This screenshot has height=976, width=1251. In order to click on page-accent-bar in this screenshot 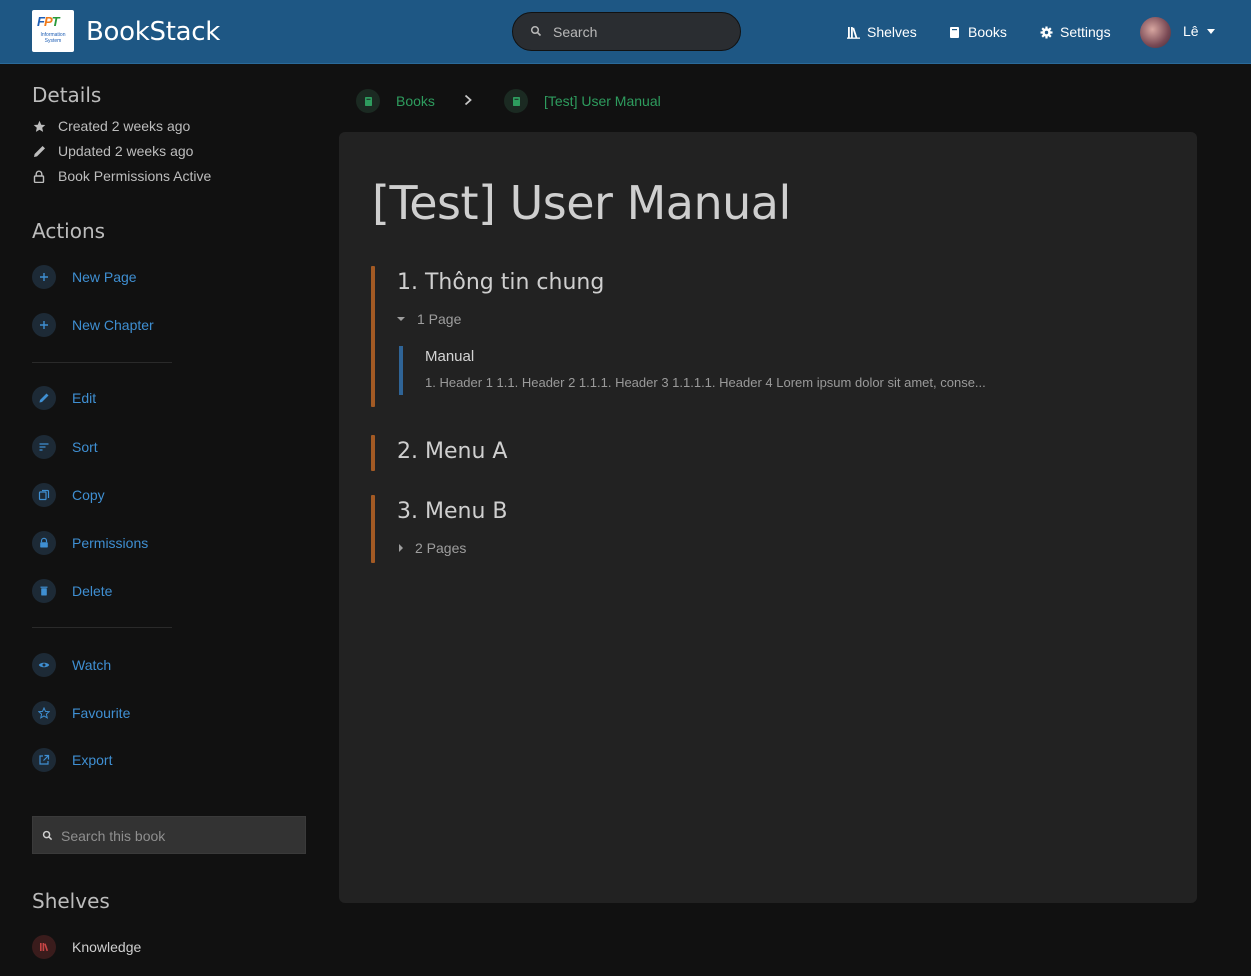, I will do `click(401, 370)`.